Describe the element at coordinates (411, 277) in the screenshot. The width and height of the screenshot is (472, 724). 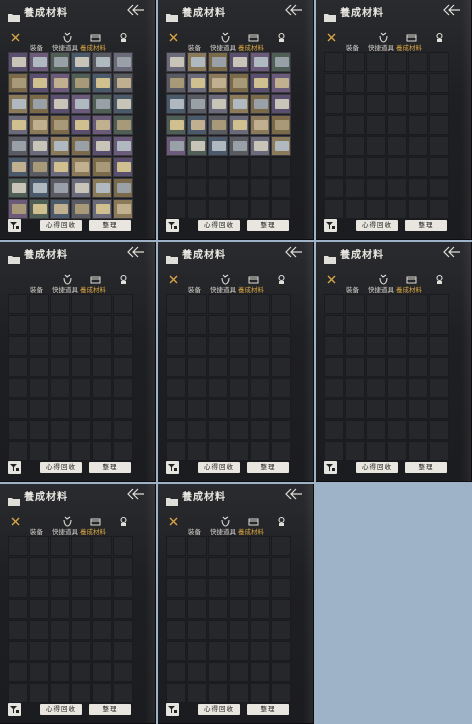
I see `chest-icon` at that location.